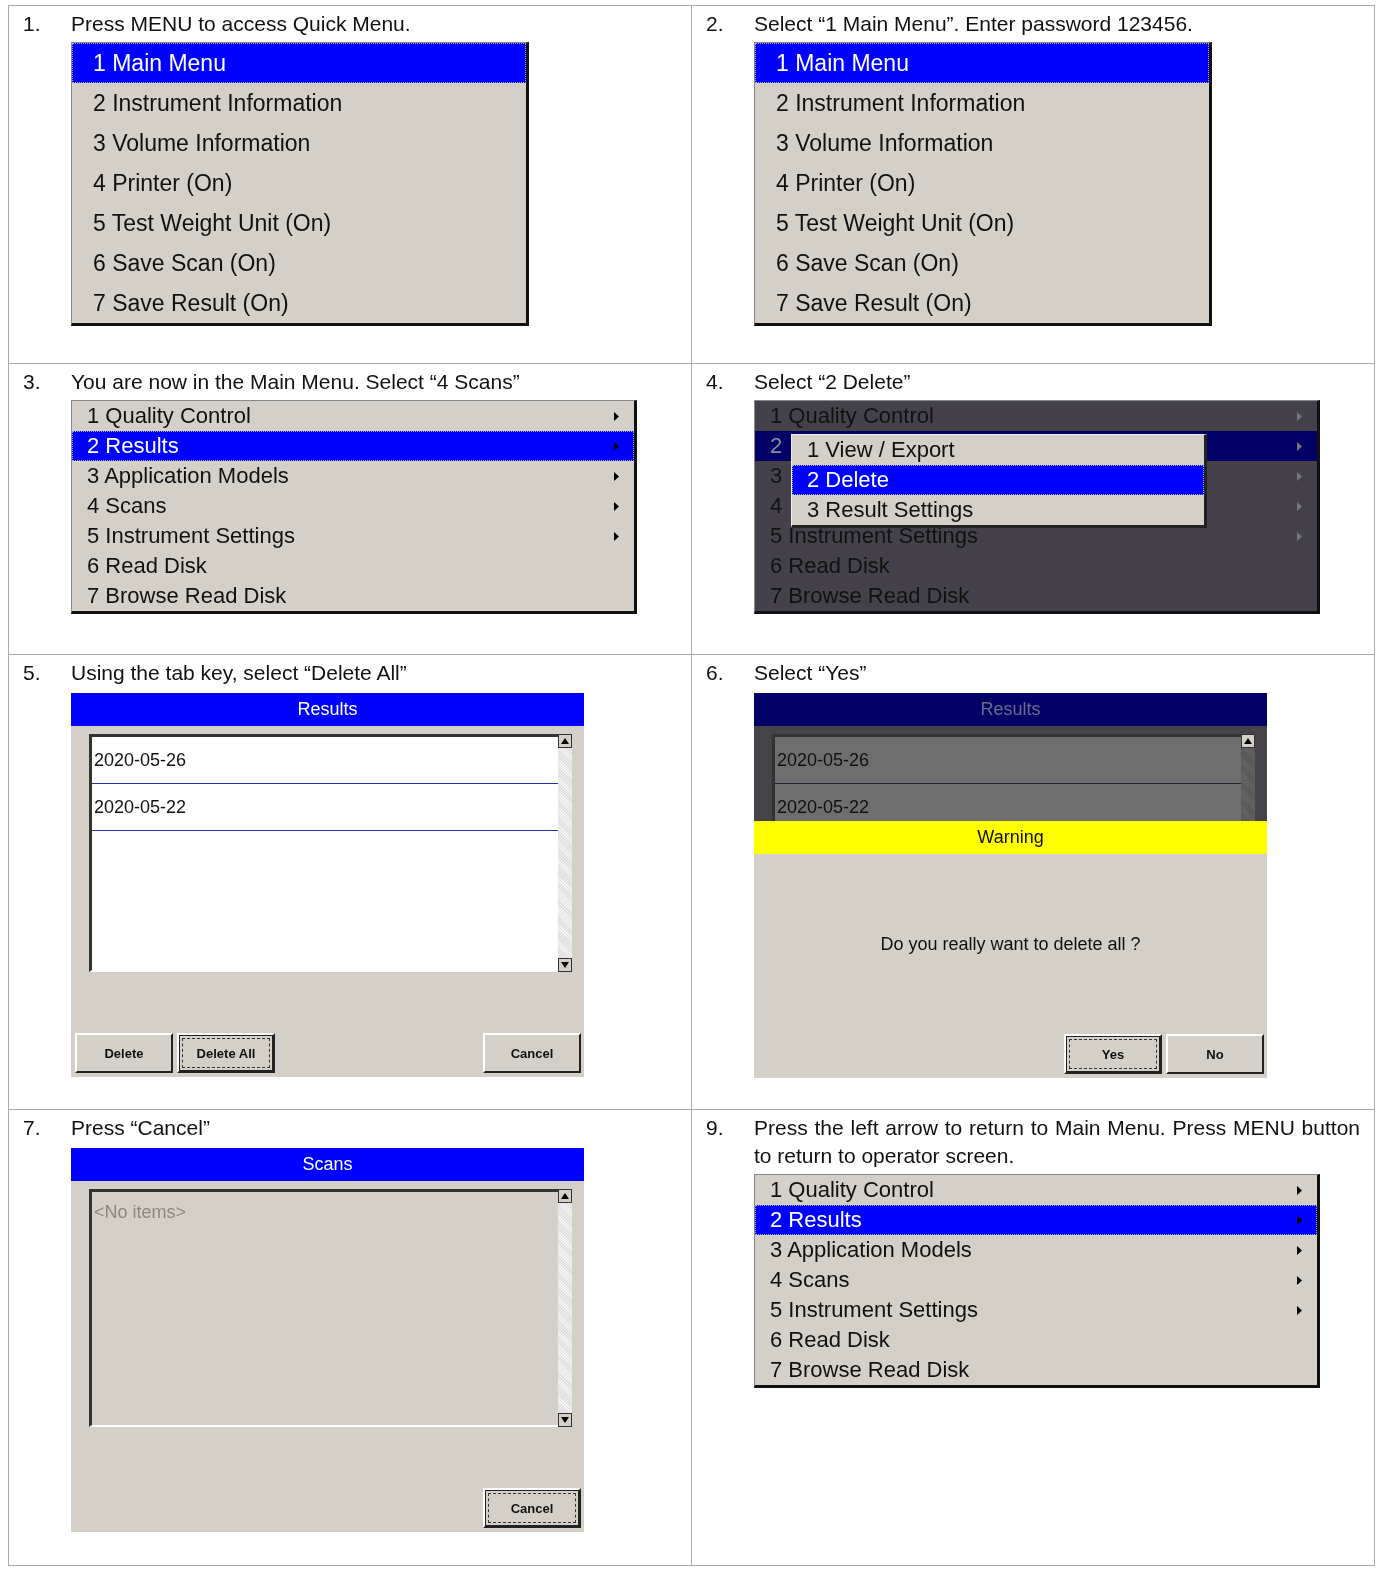 This screenshot has height=1569, width=1379. What do you see at coordinates (32, 382) in the screenshot?
I see `step-number: 3.` at bounding box center [32, 382].